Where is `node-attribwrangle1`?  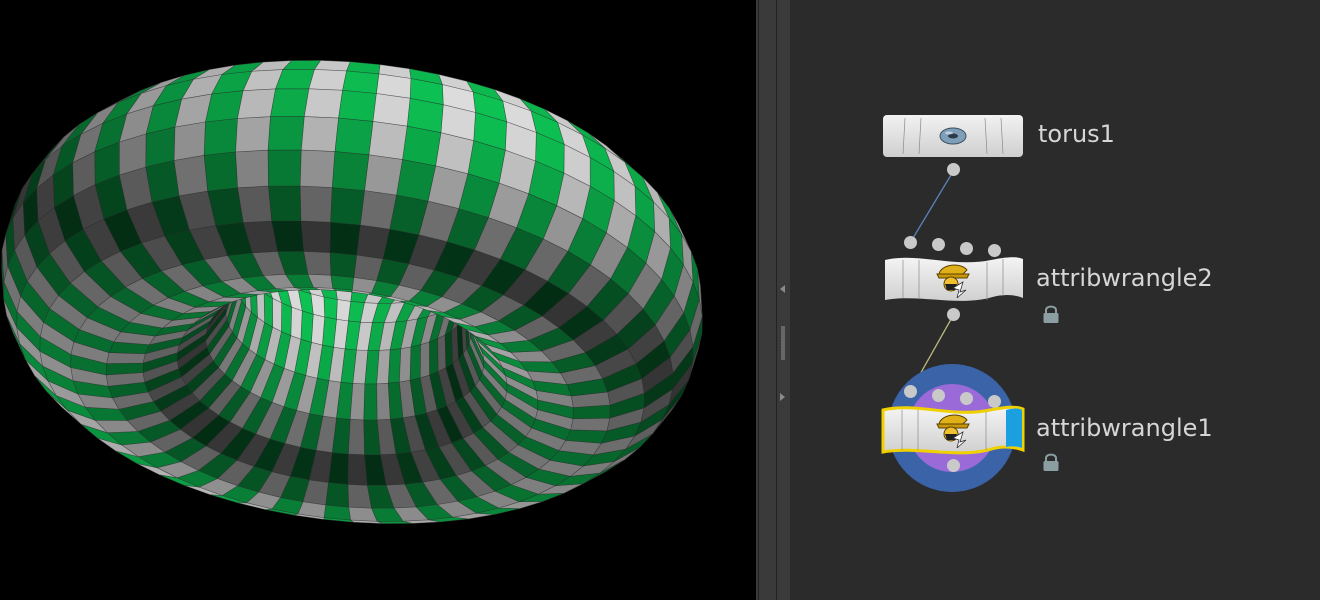
node-attribwrangle1 is located at coordinates (953, 430).